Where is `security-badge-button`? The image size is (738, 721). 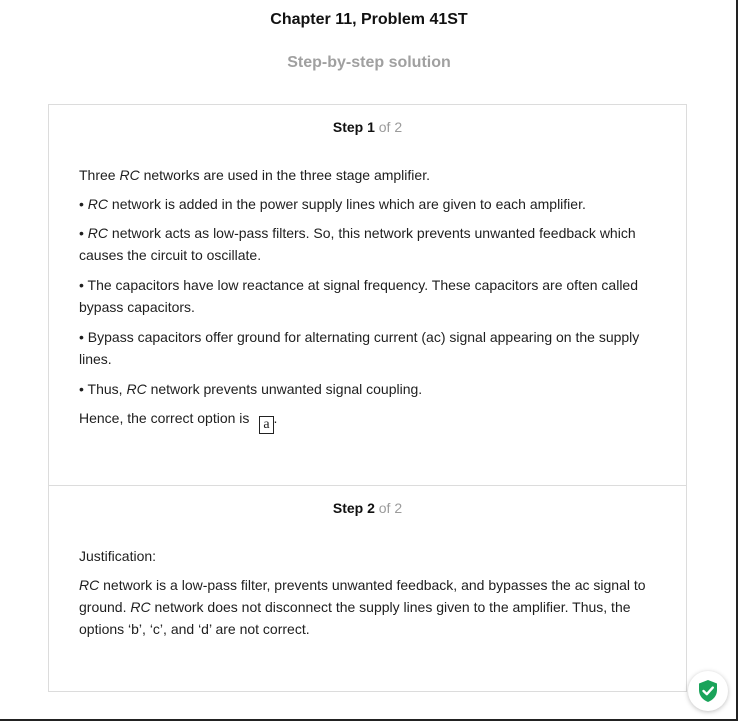
security-badge-button is located at coordinates (708, 691).